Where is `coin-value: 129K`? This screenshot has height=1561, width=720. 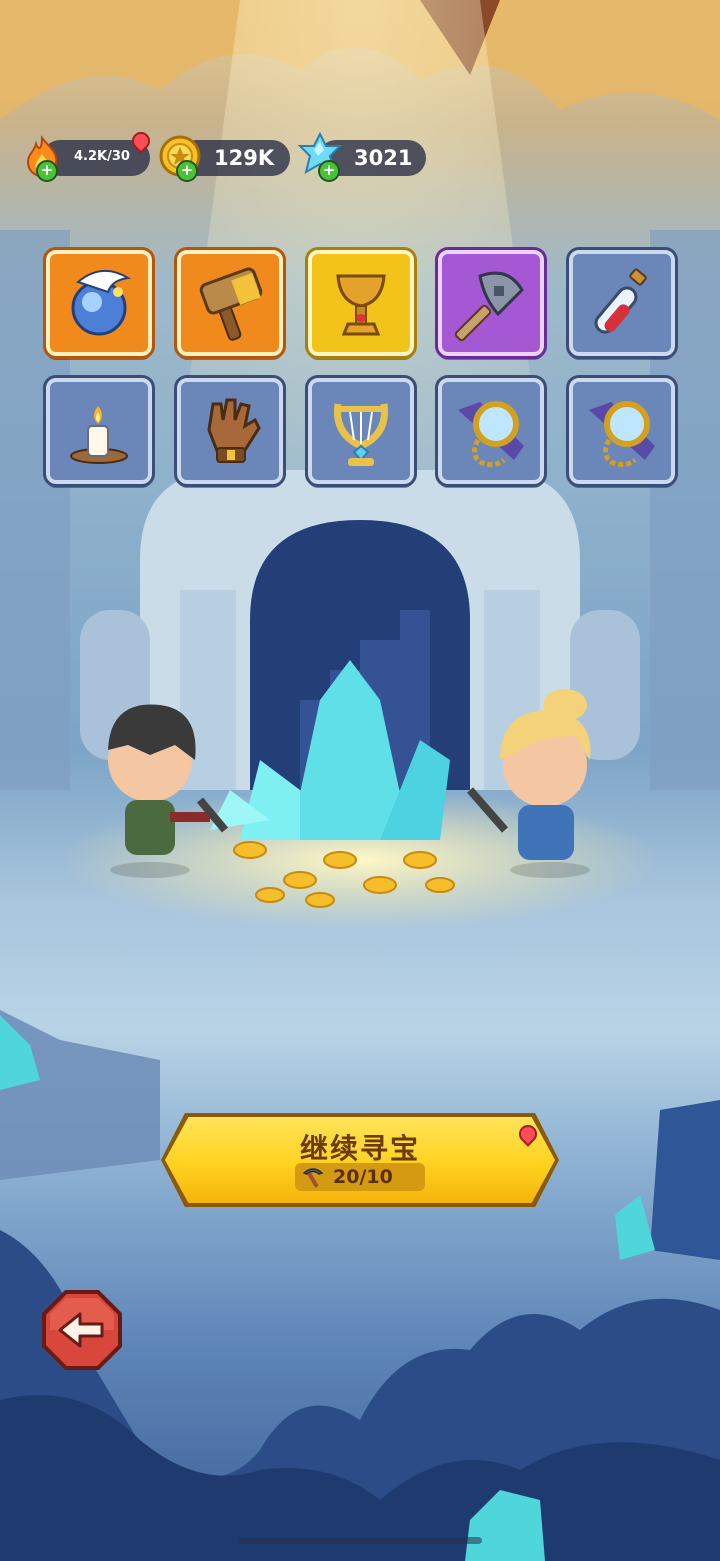 coin-value: 129K is located at coordinates (244, 158).